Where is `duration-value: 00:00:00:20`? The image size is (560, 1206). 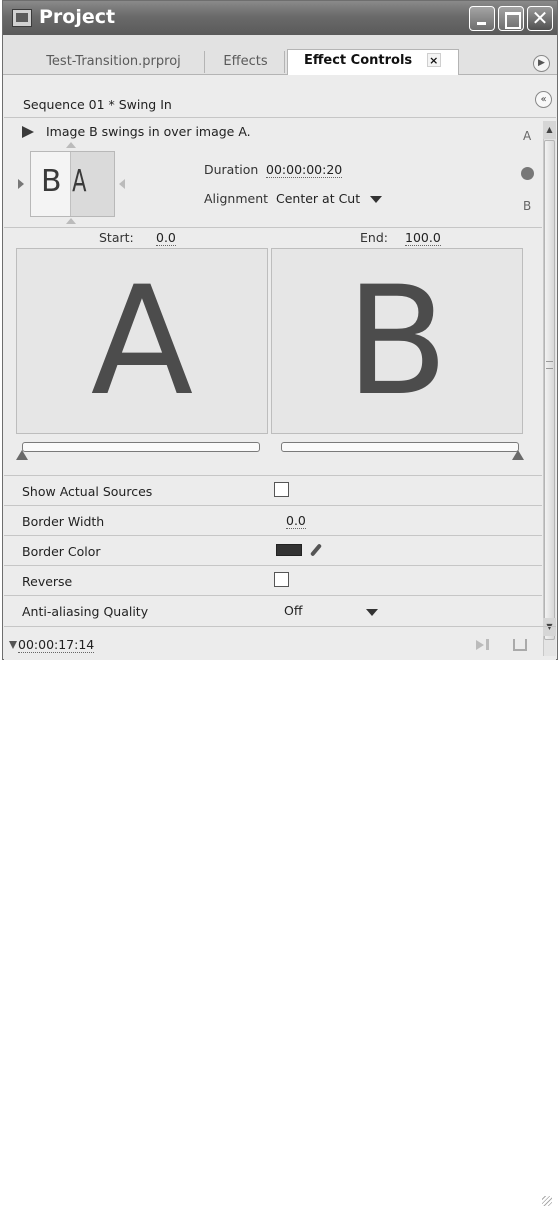
duration-value: 00:00:00:20 is located at coordinates (304, 170).